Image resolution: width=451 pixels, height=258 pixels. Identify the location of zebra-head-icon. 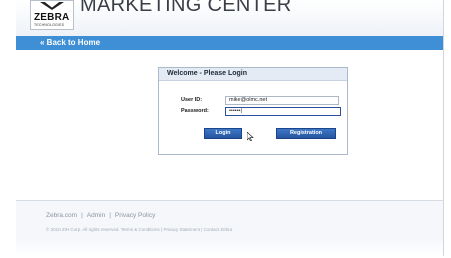
(52, 6).